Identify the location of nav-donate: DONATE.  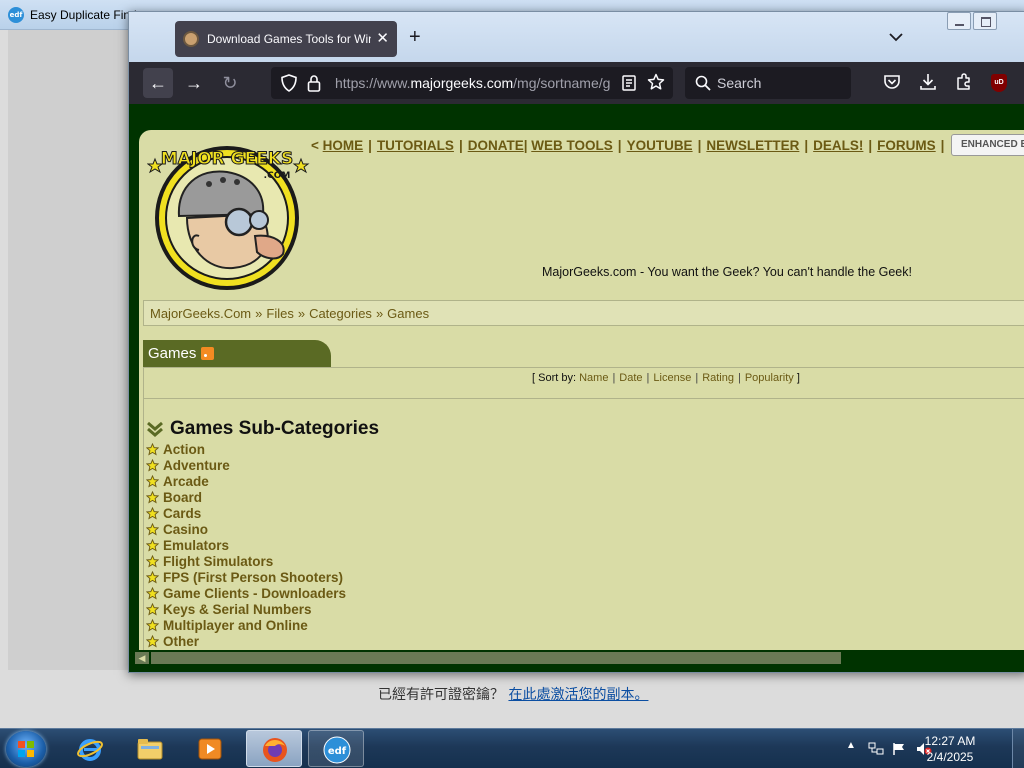
(496, 145).